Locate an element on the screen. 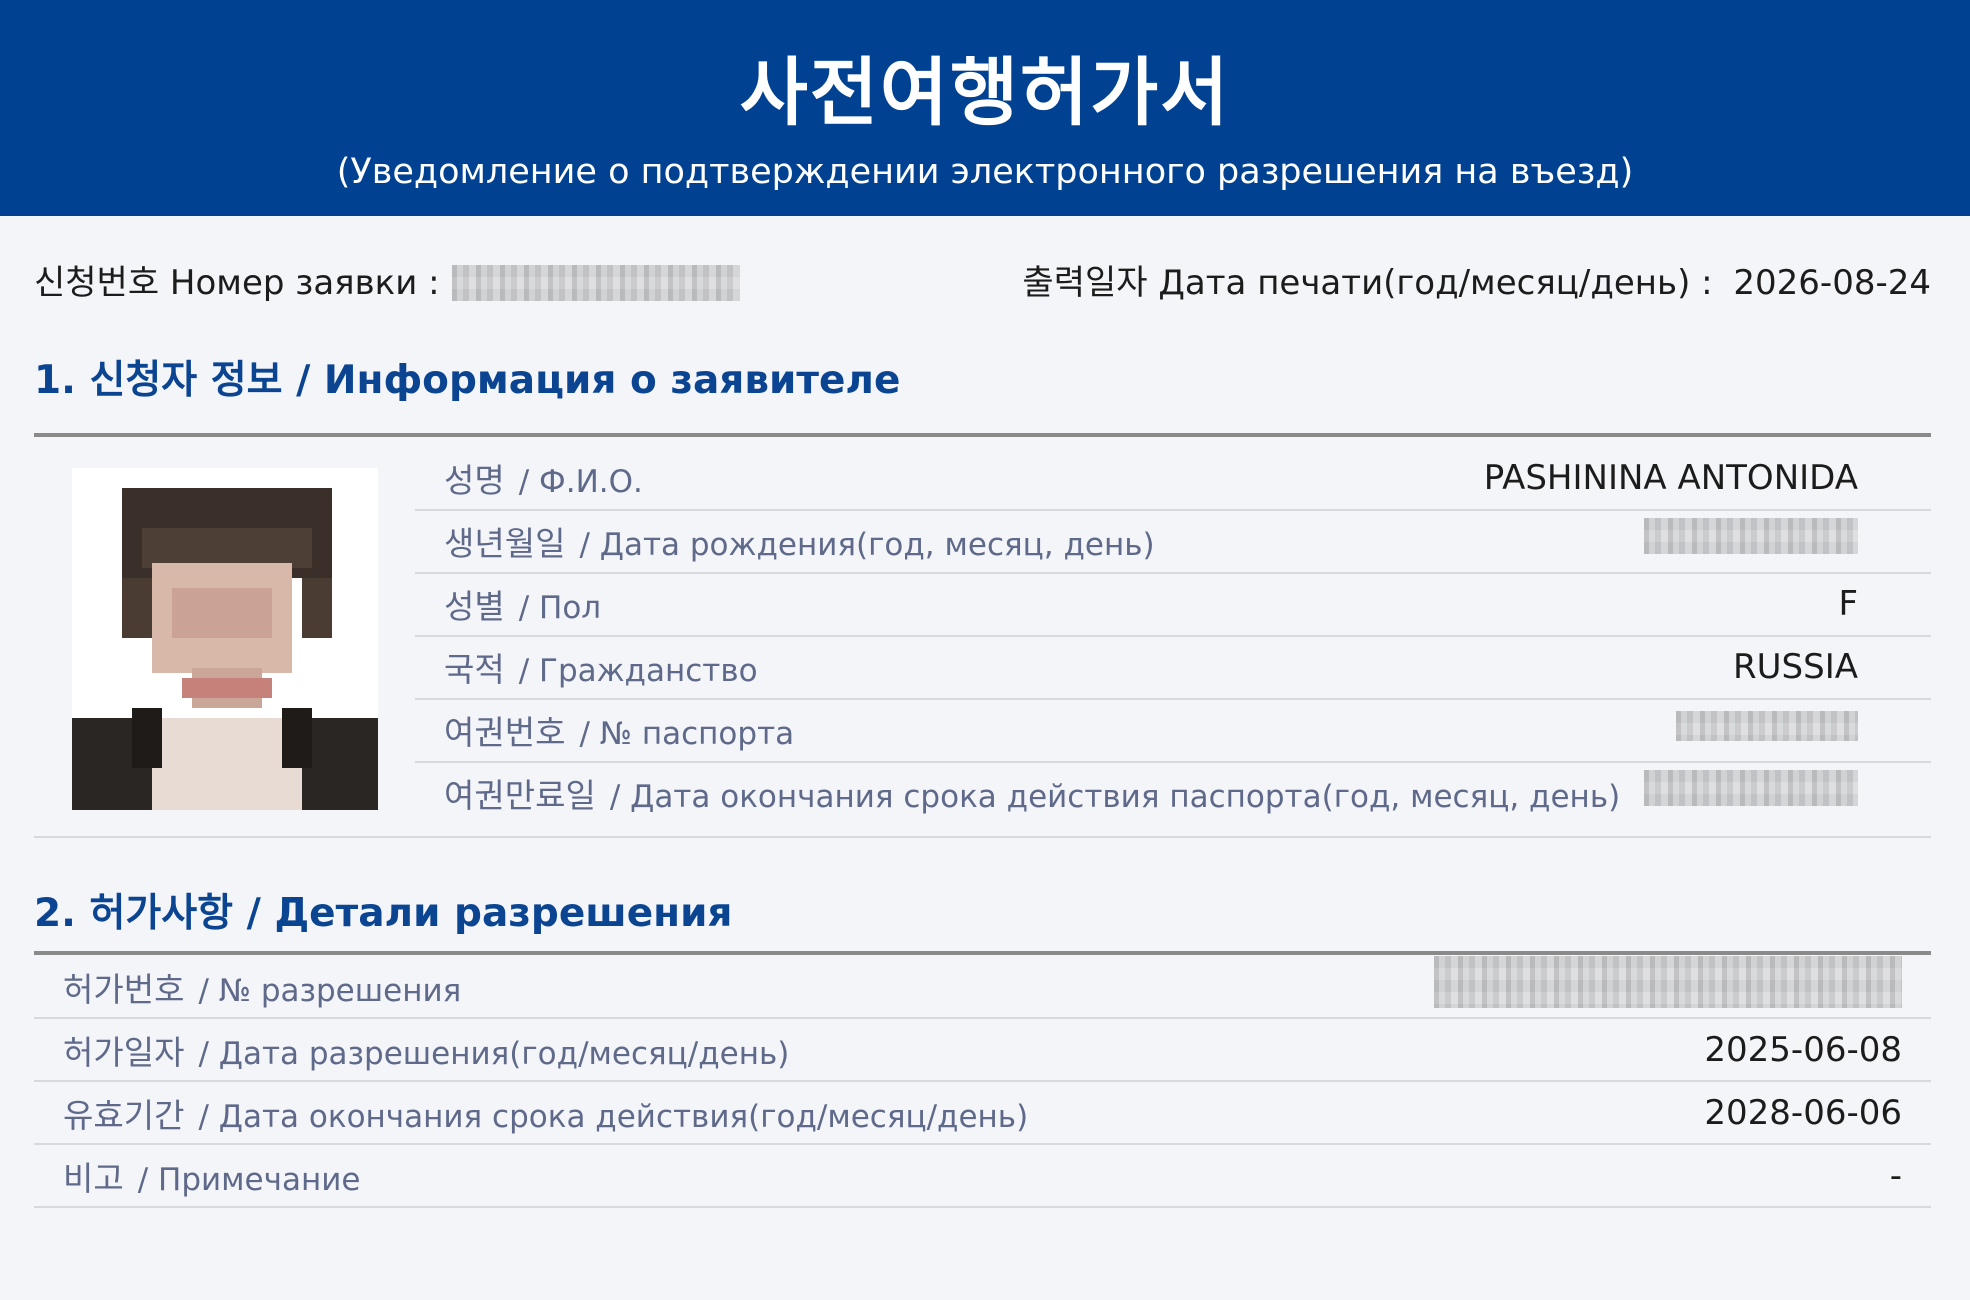 The width and height of the screenshot is (1970, 1300). document-title: 사전여행허가서 is located at coordinates (985, 93).